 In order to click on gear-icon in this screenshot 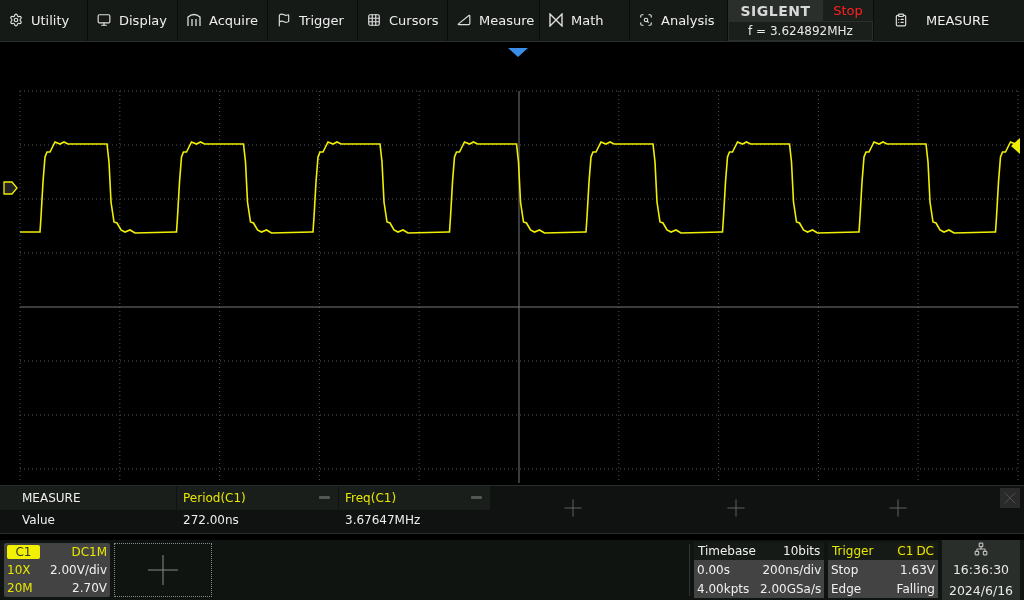, I will do `click(16, 20)`.